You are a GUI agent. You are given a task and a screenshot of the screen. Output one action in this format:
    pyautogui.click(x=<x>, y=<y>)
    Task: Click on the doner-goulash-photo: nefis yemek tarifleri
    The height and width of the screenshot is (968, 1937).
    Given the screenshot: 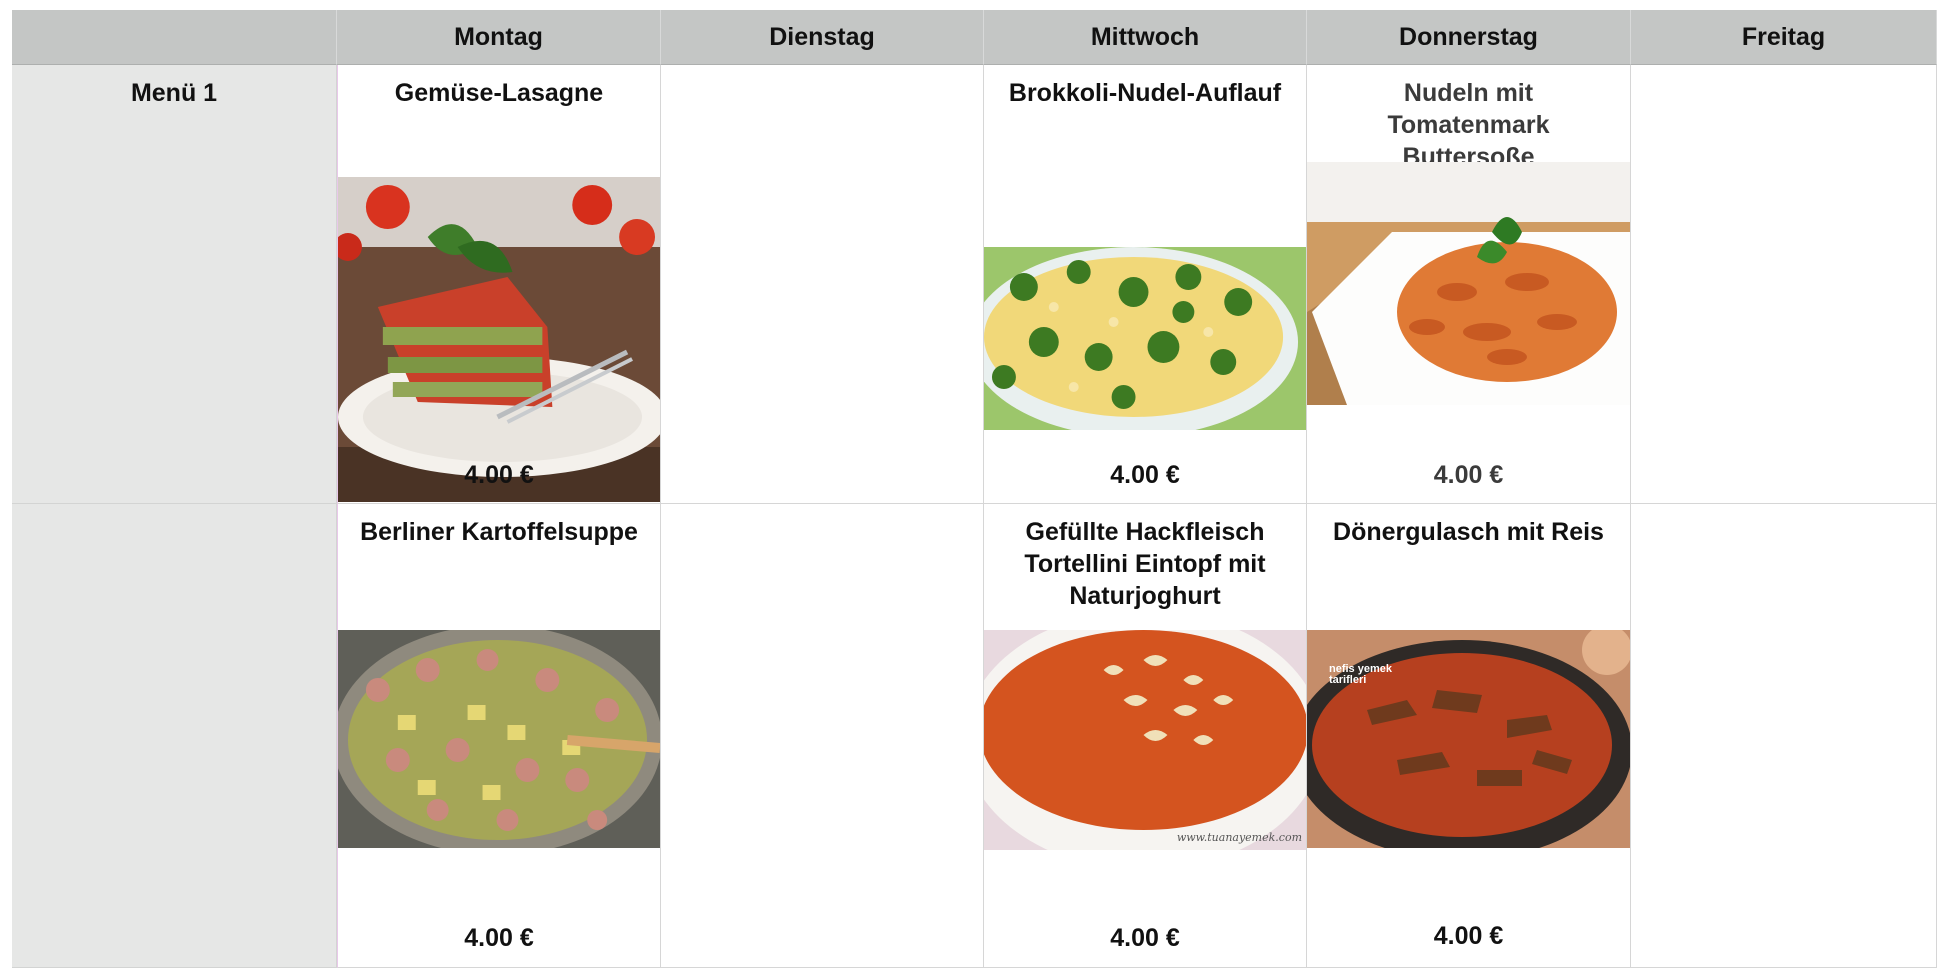 What is the action you would take?
    pyautogui.click(x=1468, y=739)
    